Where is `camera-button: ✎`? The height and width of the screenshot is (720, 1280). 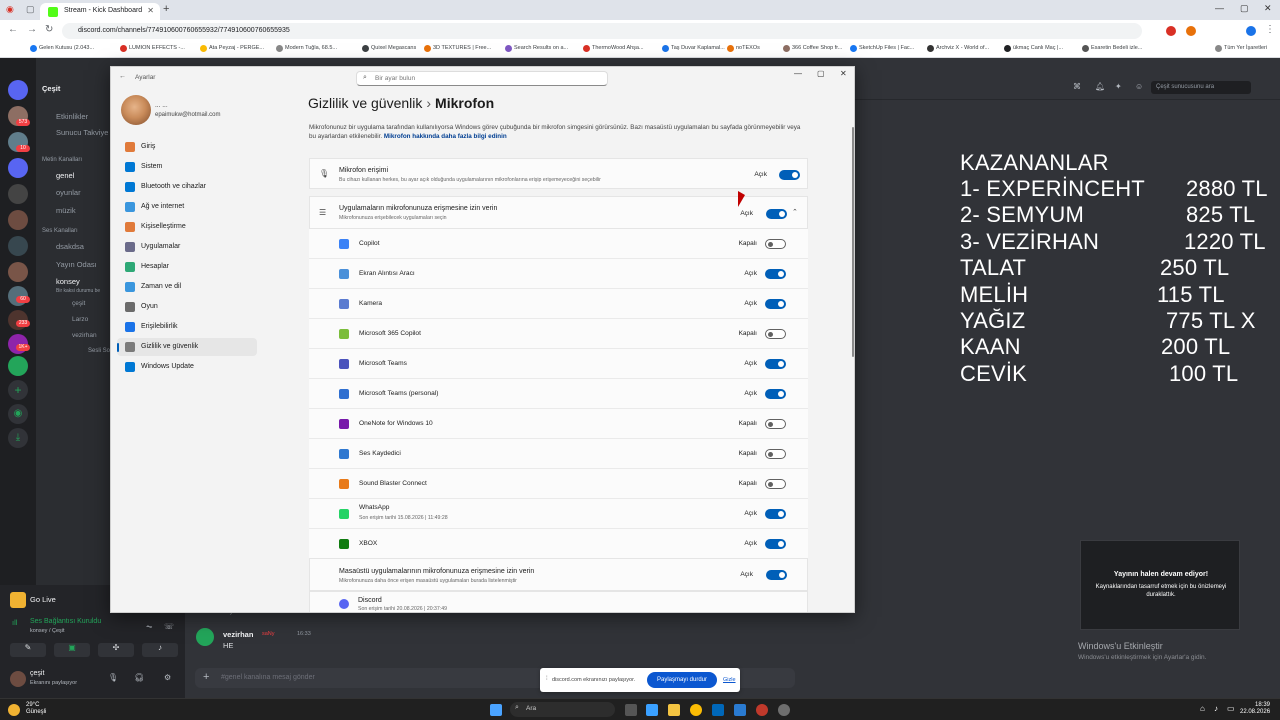 camera-button: ✎ is located at coordinates (28, 650).